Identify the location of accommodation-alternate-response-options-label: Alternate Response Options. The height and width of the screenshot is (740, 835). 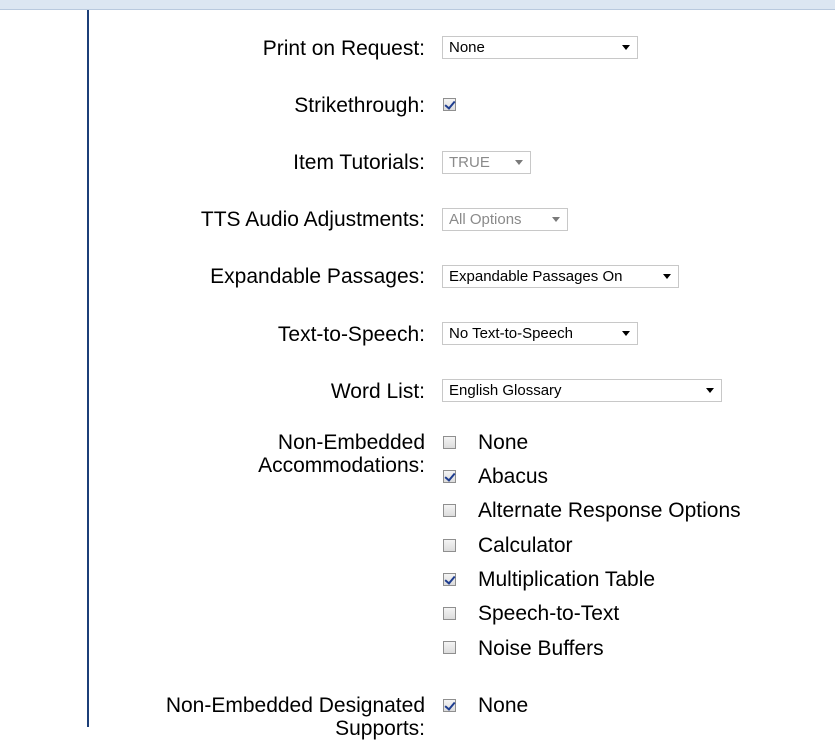
(609, 510).